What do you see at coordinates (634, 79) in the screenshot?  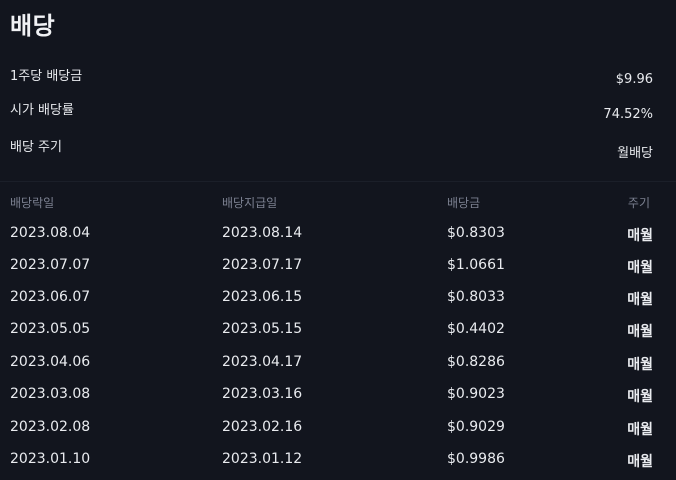 I see `summary-value: $9.96` at bounding box center [634, 79].